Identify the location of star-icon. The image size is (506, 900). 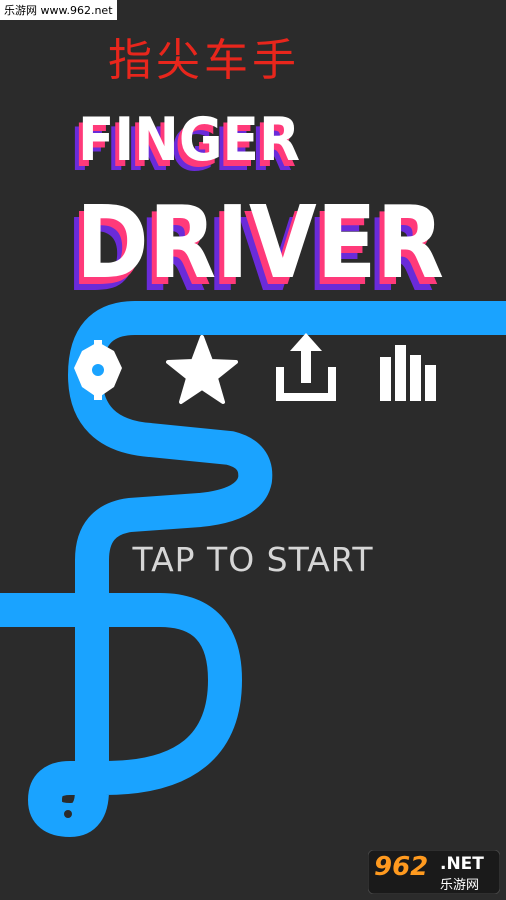
(202, 369).